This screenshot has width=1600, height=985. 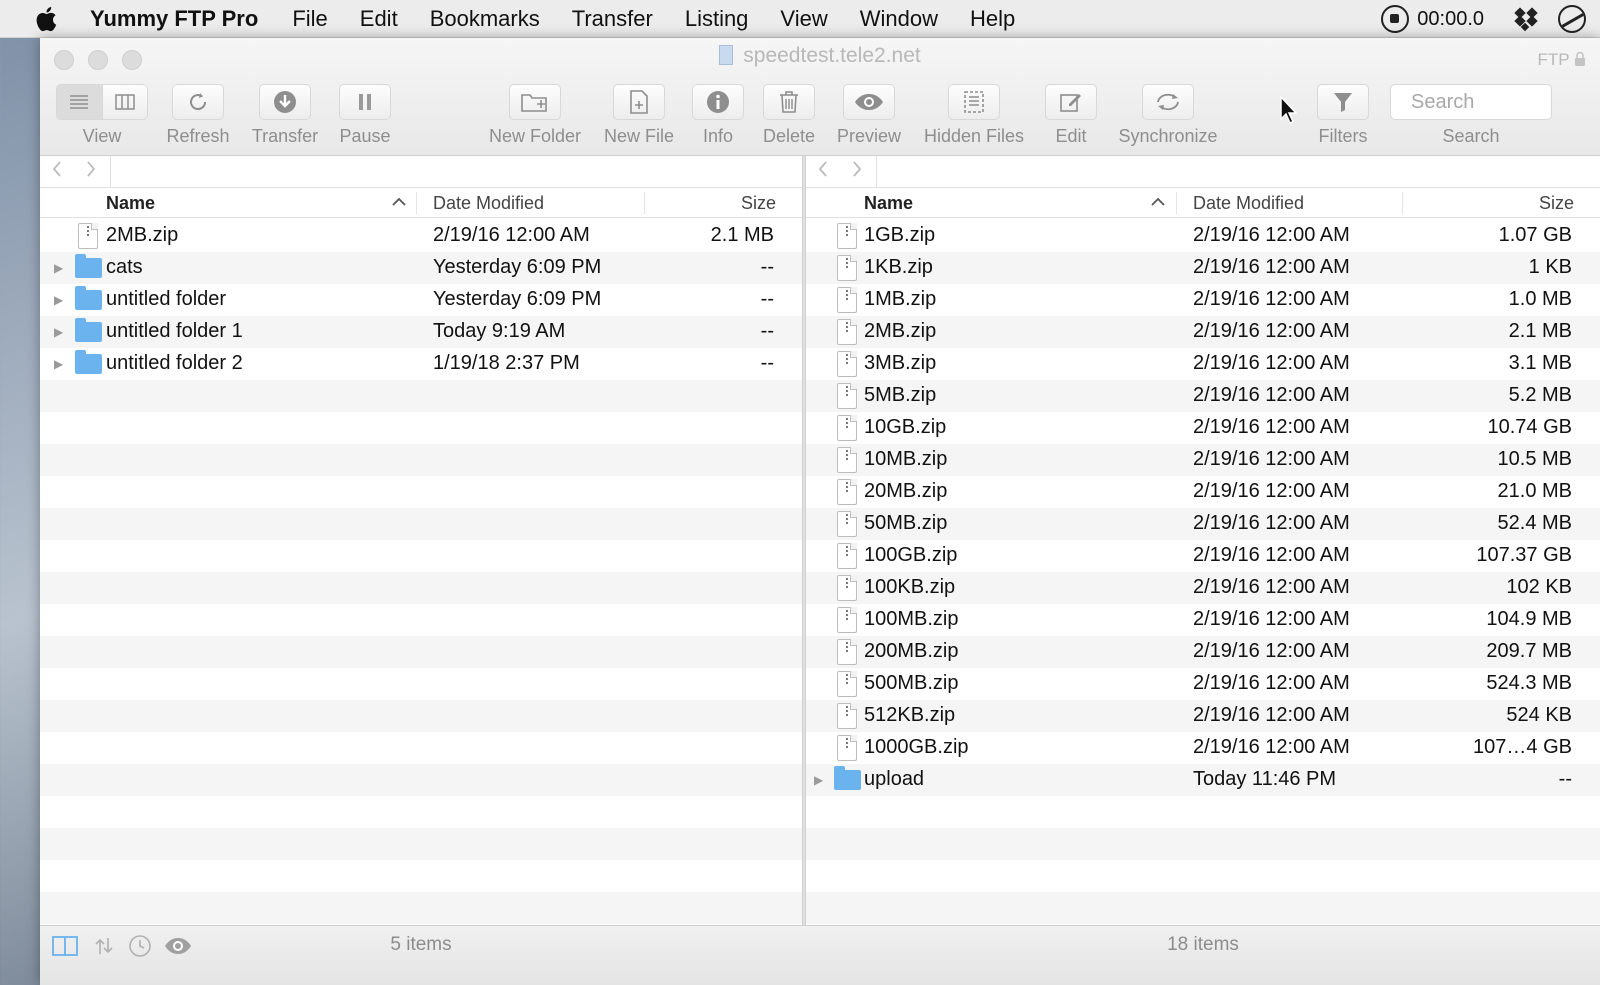 I want to click on new-file-tool: New File, so click(x=639, y=115).